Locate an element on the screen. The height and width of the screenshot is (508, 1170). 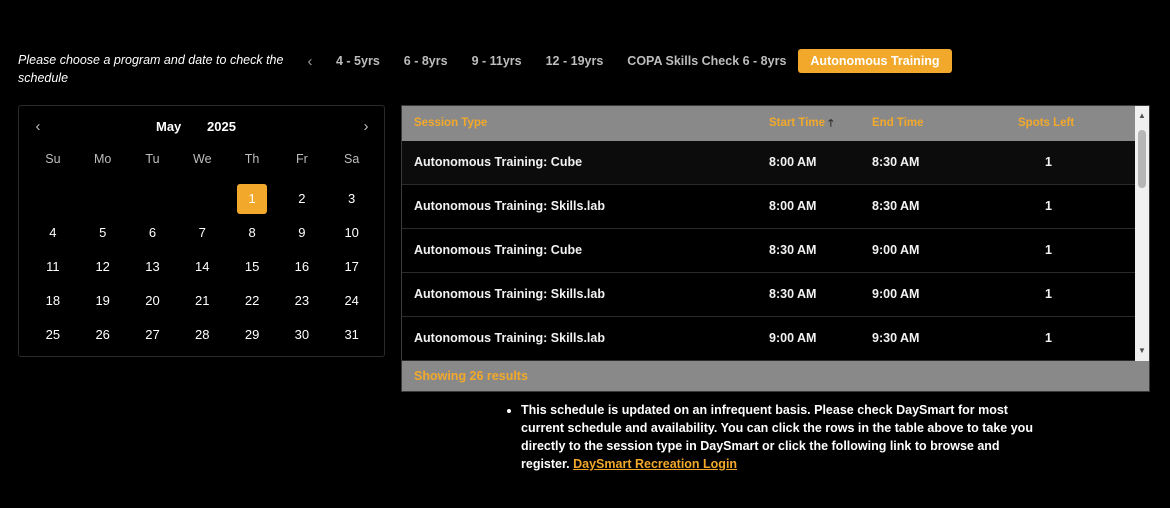
tab-9-11yrs: 9 - 11yrs is located at coordinates (497, 61).